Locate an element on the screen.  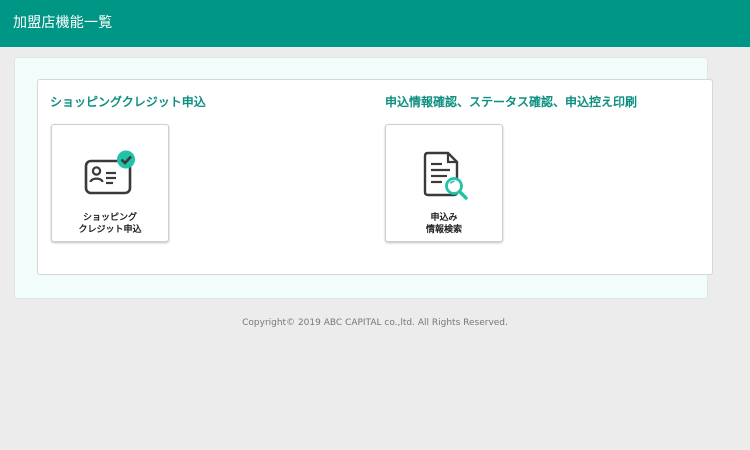
section-title-application-info: 申込情報確認、ステータス確認、申込控え印刷 is located at coordinates (511, 102).